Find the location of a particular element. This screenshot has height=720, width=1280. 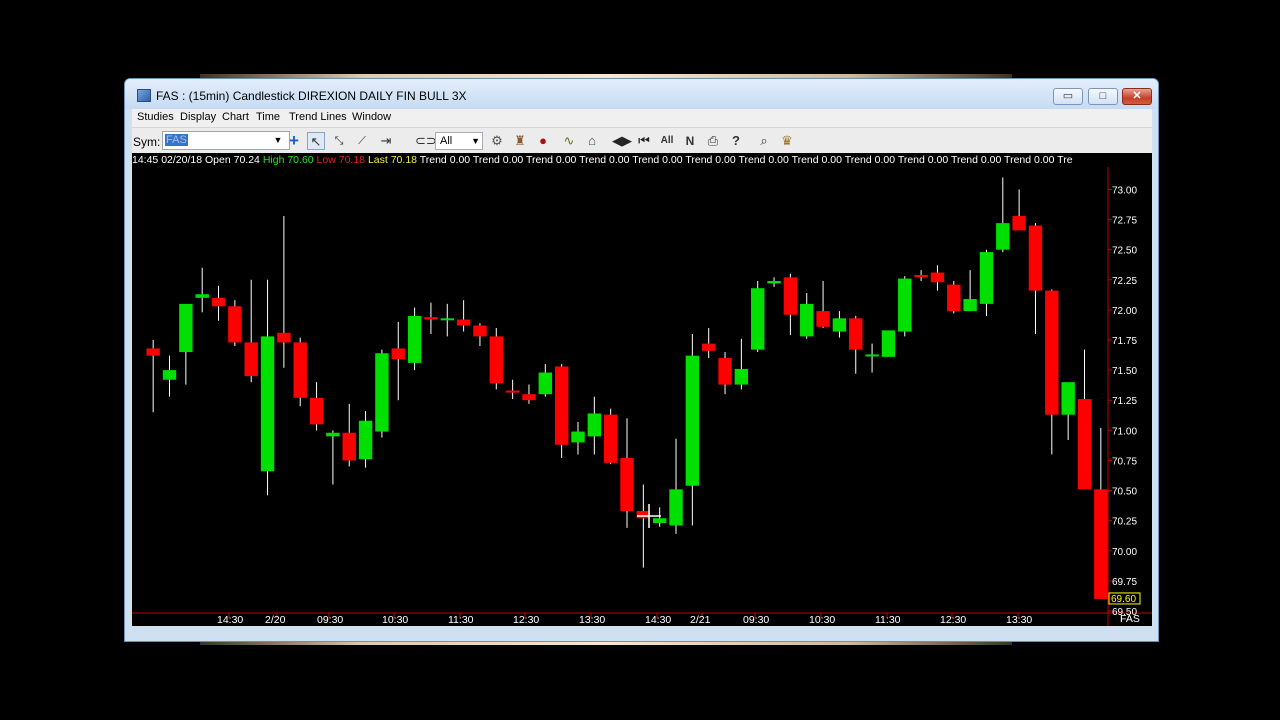

menu-chart: Chart is located at coordinates (235, 117).